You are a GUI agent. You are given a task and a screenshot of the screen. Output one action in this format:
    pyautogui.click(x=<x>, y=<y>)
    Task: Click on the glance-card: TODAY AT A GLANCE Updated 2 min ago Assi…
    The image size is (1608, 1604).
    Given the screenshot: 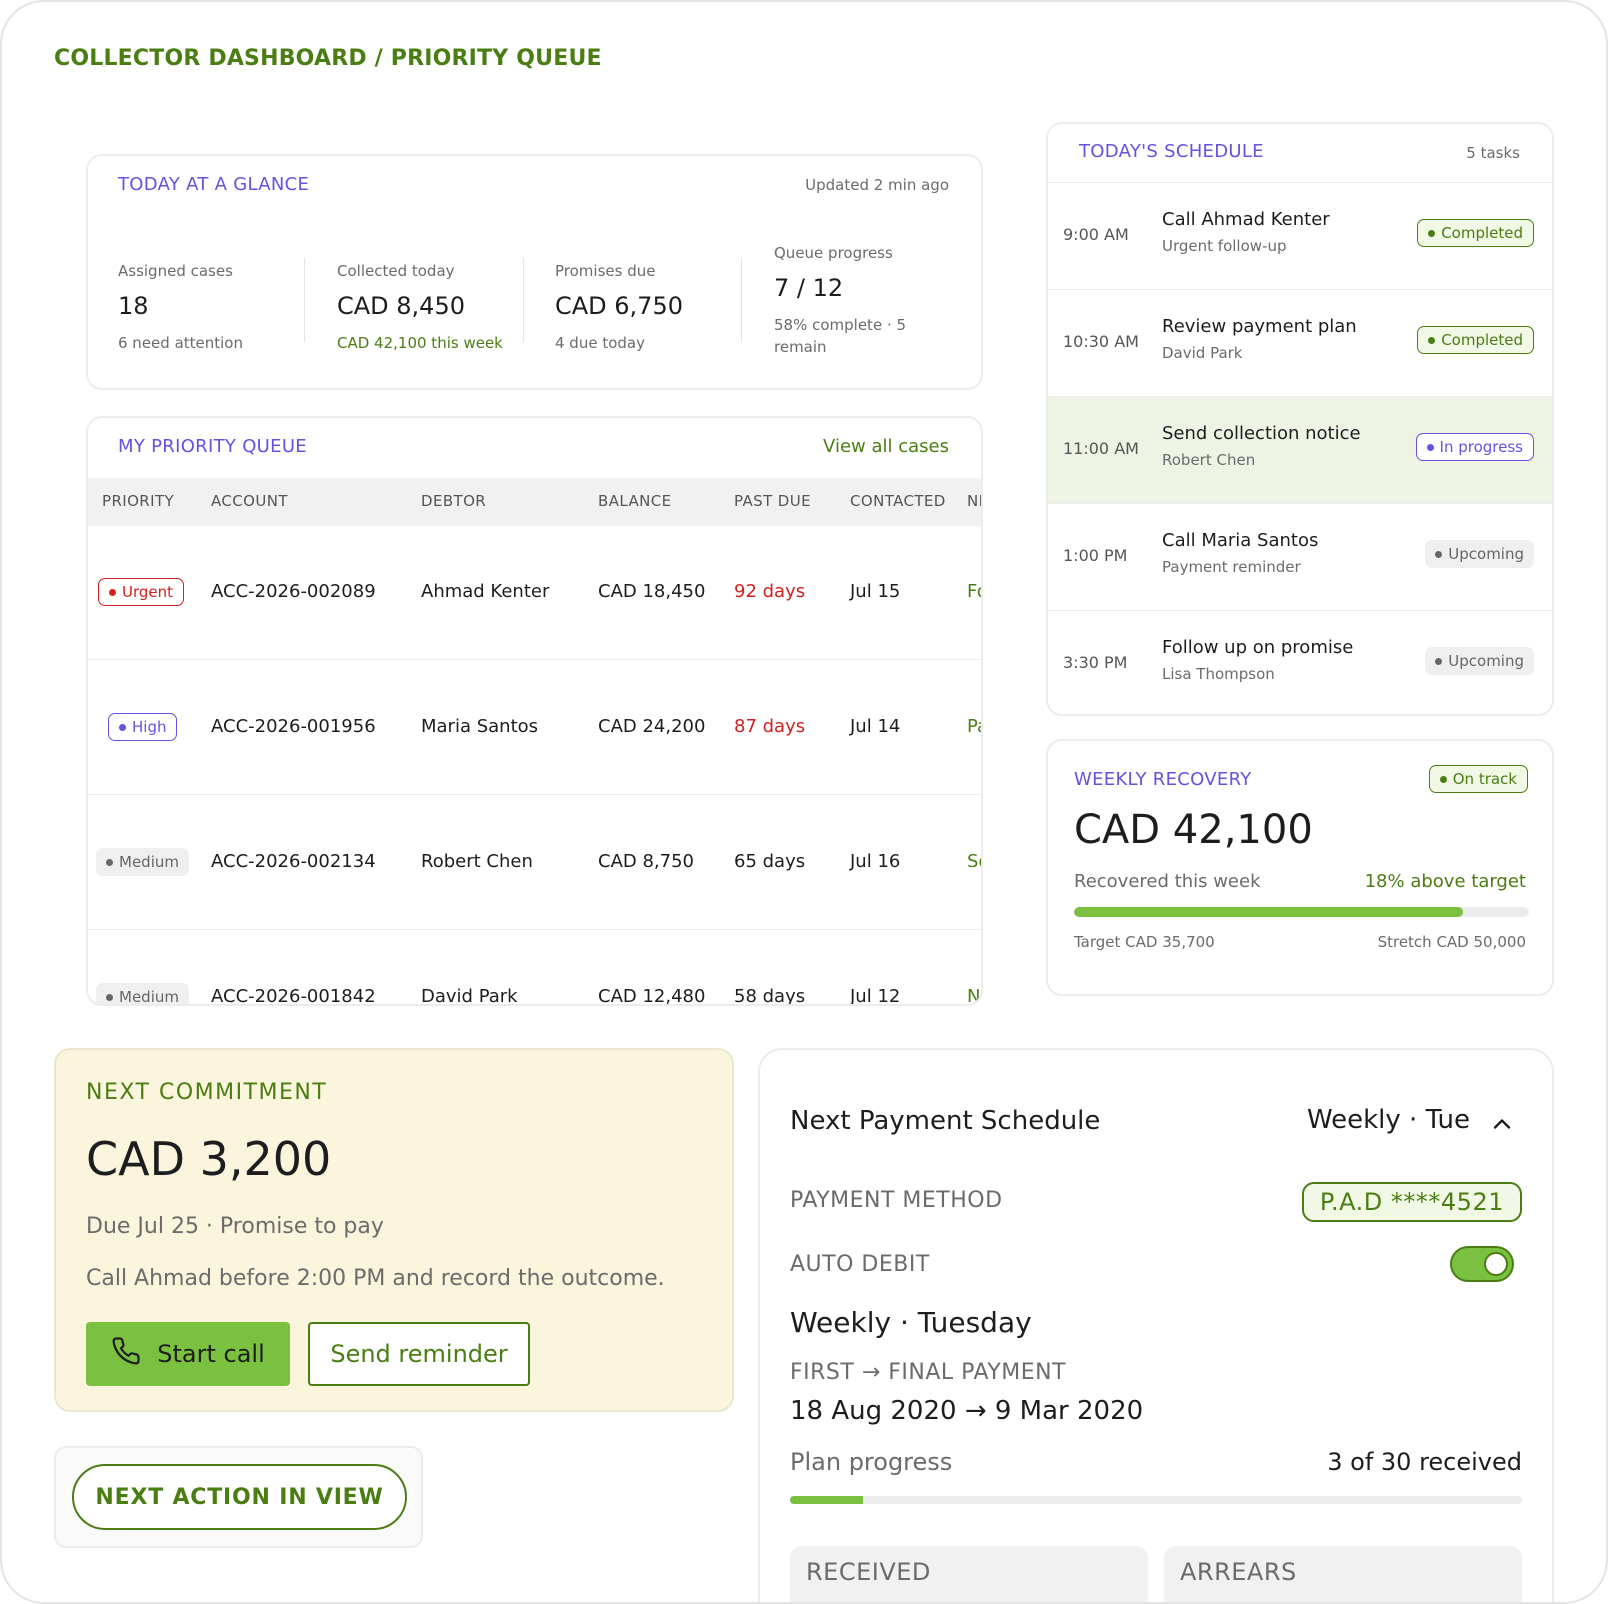 What is the action you would take?
    pyautogui.click(x=534, y=272)
    